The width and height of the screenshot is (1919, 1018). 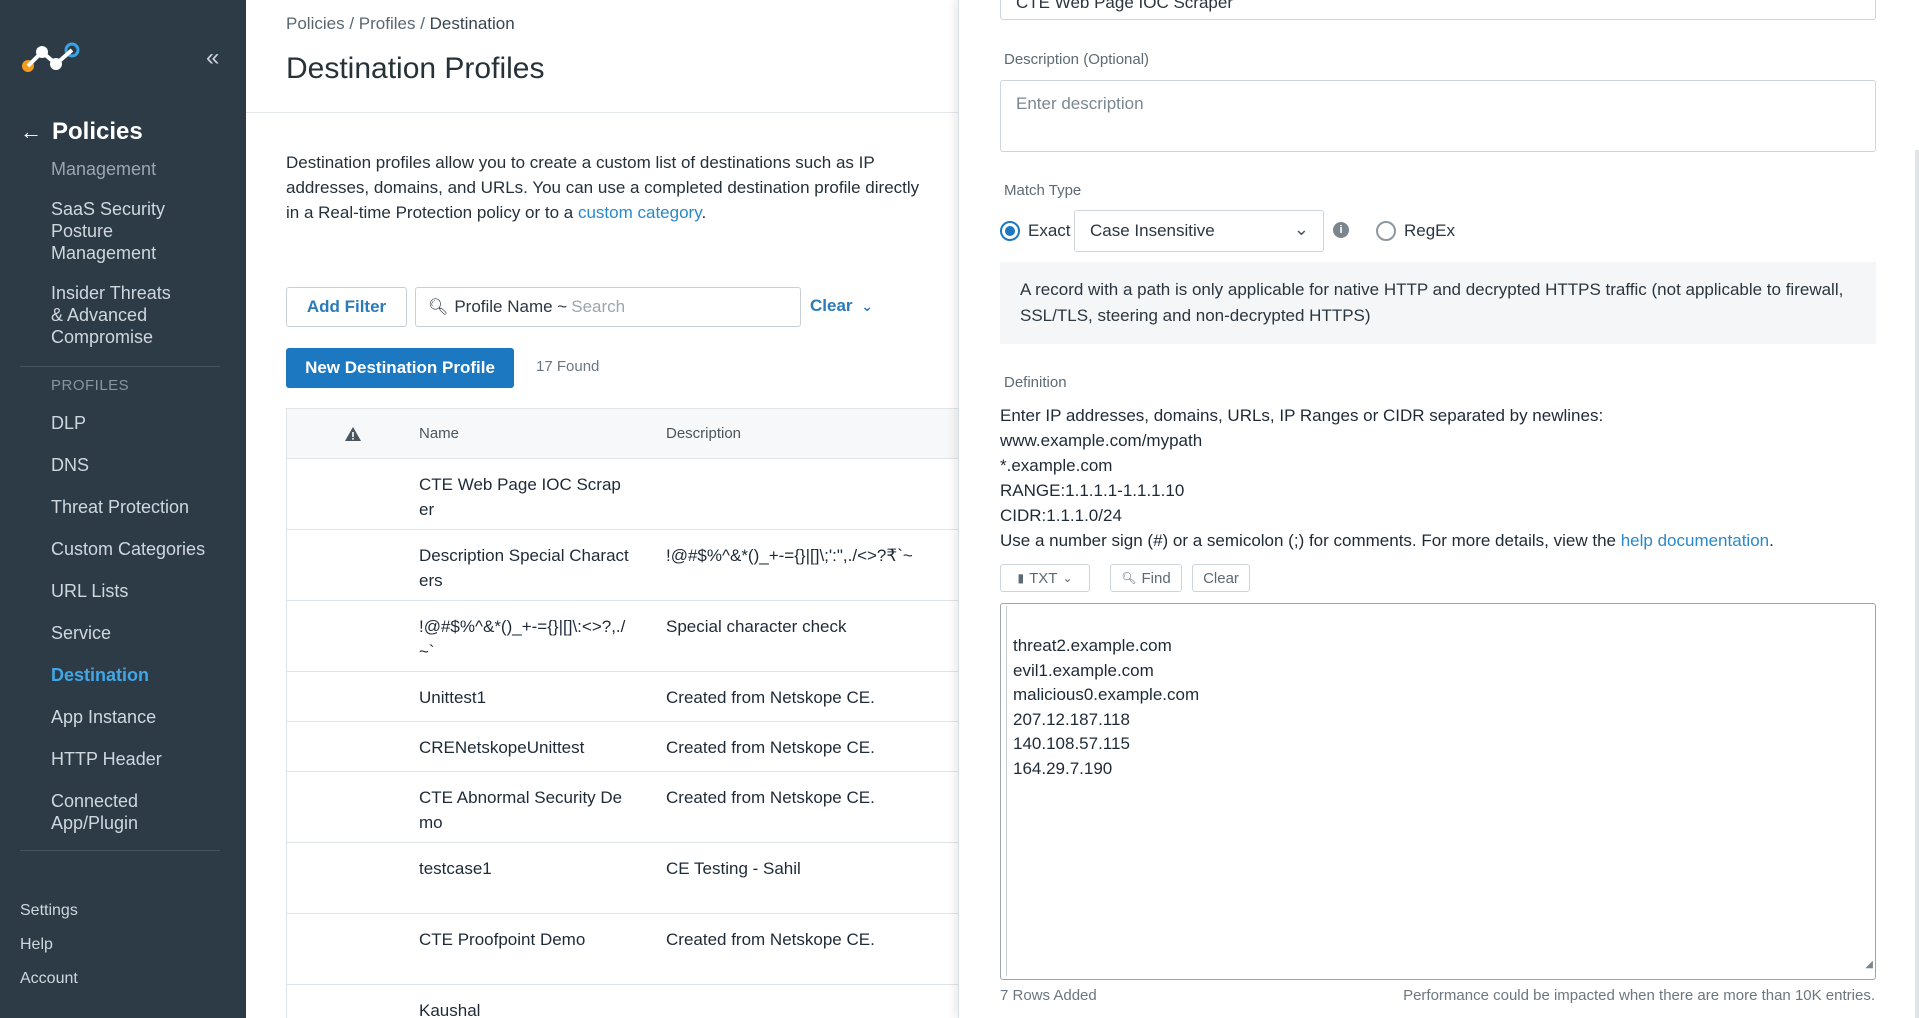 What do you see at coordinates (1438, 10) in the screenshot?
I see `profile-name-input: CTE Web Page IOC Scraper` at bounding box center [1438, 10].